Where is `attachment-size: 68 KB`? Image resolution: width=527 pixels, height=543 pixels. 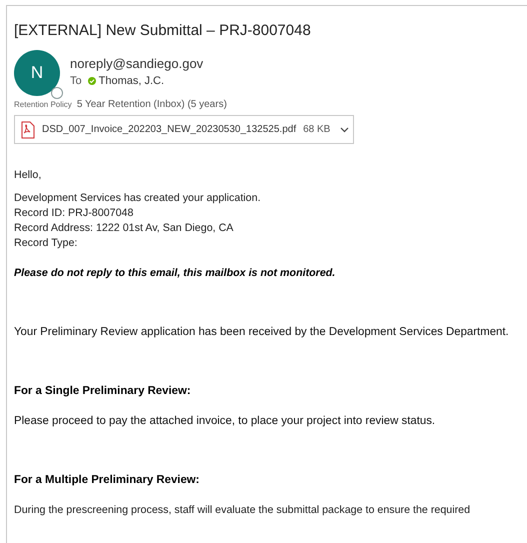
attachment-size: 68 KB is located at coordinates (316, 130).